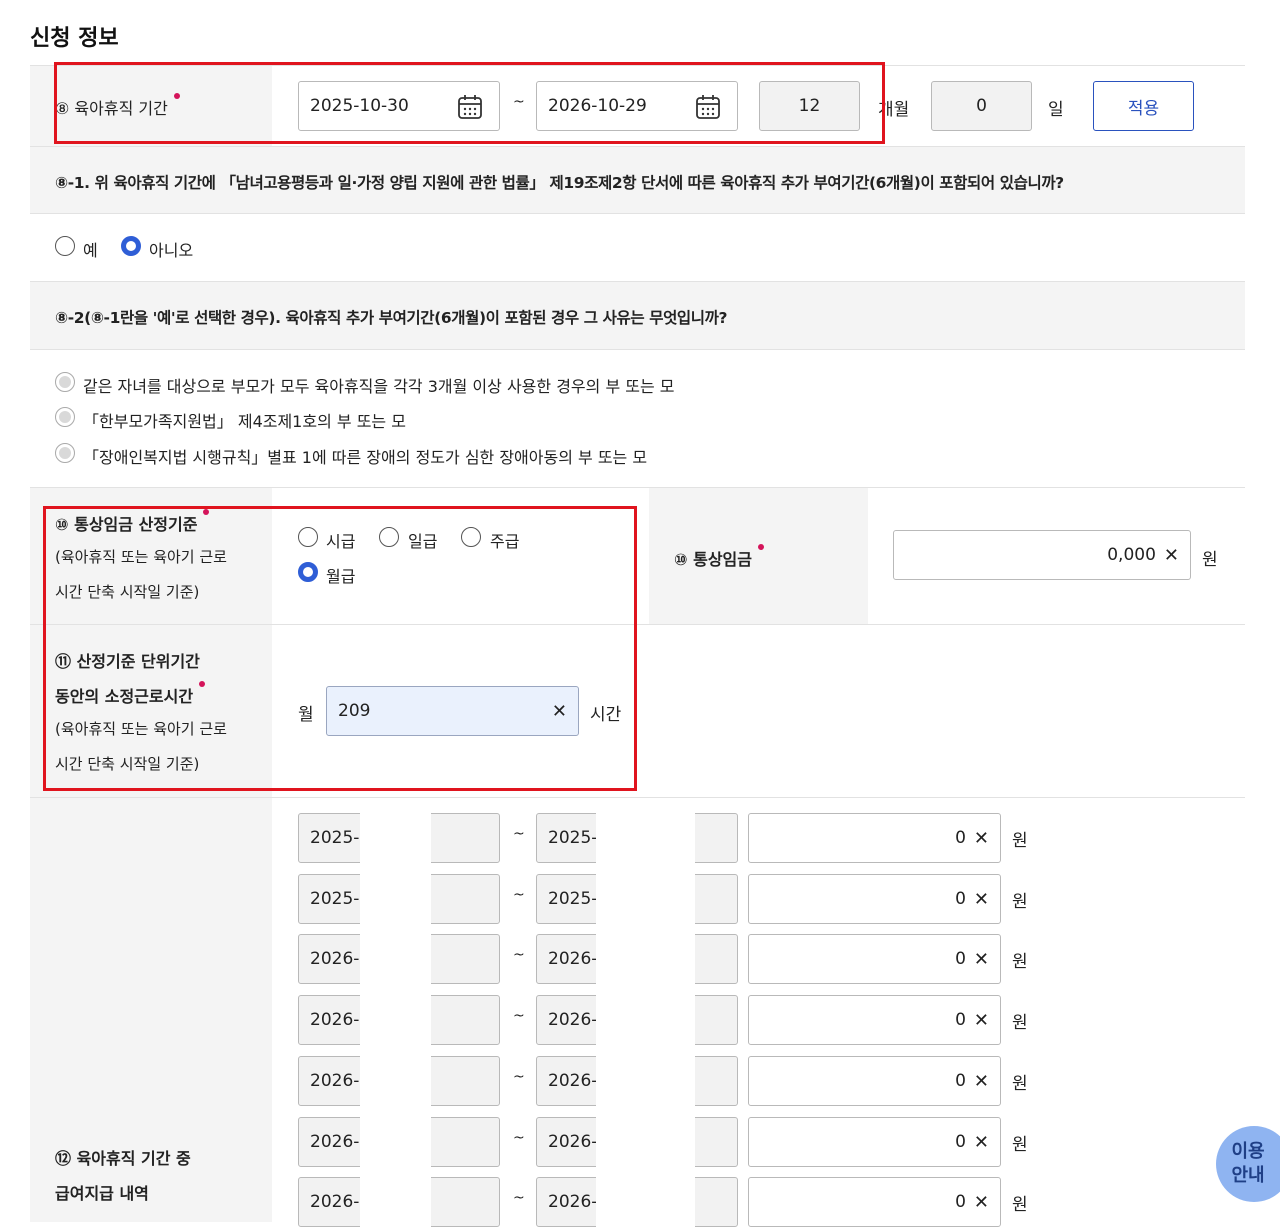 Image resolution: width=1280 pixels, height=1228 pixels. Describe the element at coordinates (1248, 1151) in the screenshot. I see `help-line1: 이용` at that location.